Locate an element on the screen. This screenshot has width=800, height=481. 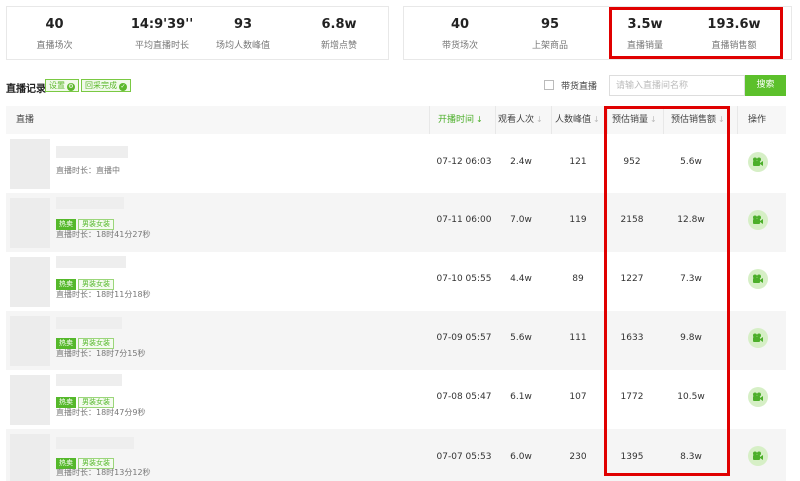
stat-label: 直播场次 is located at coordinates (54, 46).